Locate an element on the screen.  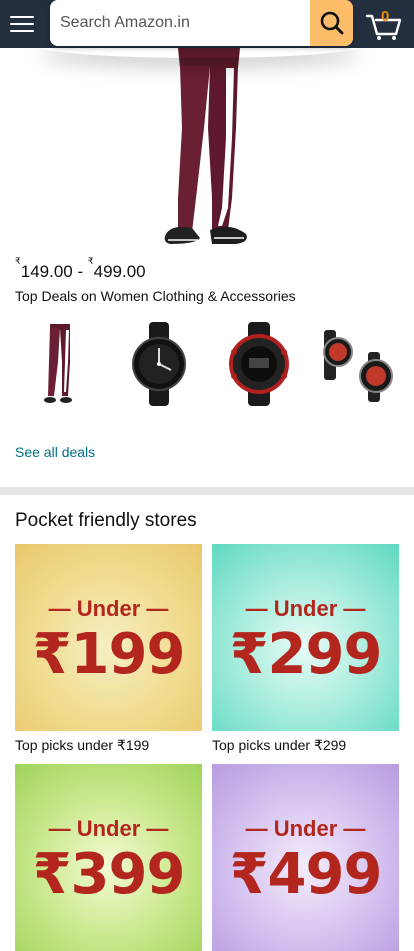
store-card-under-299: — Under — ₹299 is located at coordinates (305, 637).